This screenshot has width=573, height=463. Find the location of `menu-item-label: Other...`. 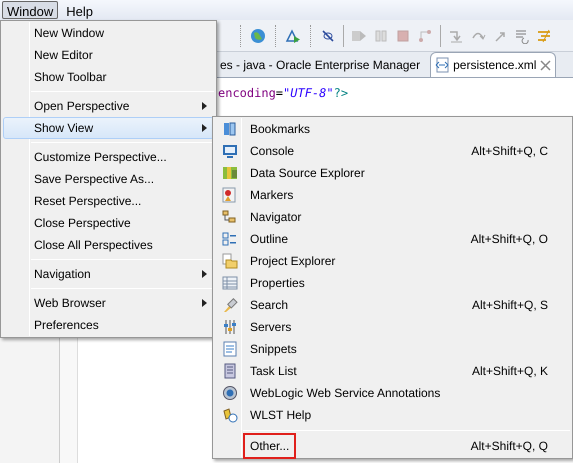

menu-item-label: Other... is located at coordinates (269, 446).